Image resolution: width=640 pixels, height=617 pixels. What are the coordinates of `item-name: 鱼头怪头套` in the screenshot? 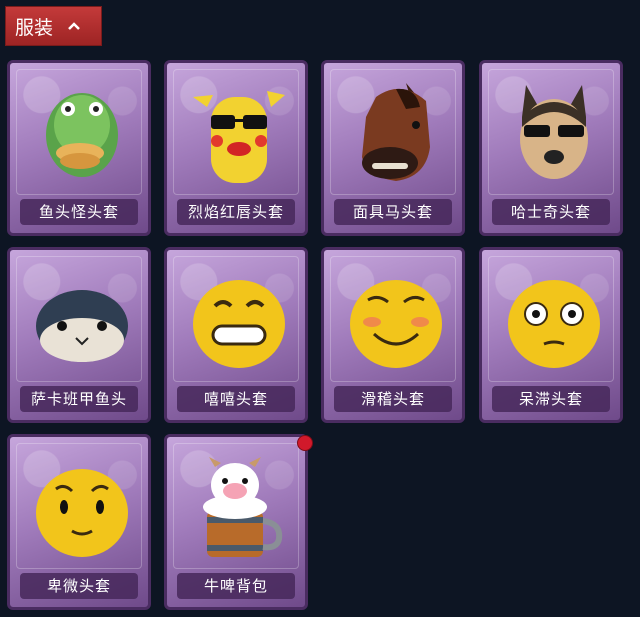 It's located at (79, 212).